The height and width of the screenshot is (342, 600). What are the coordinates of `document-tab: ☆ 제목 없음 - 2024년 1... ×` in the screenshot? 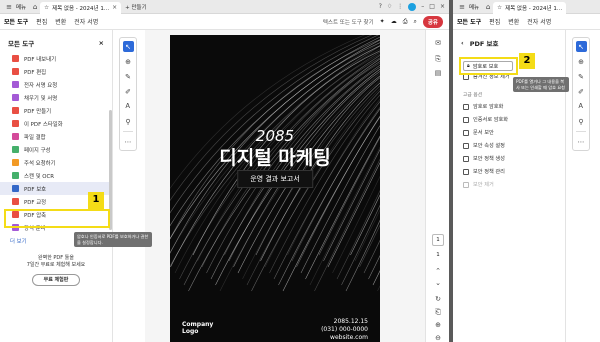 It's located at (81, 7).